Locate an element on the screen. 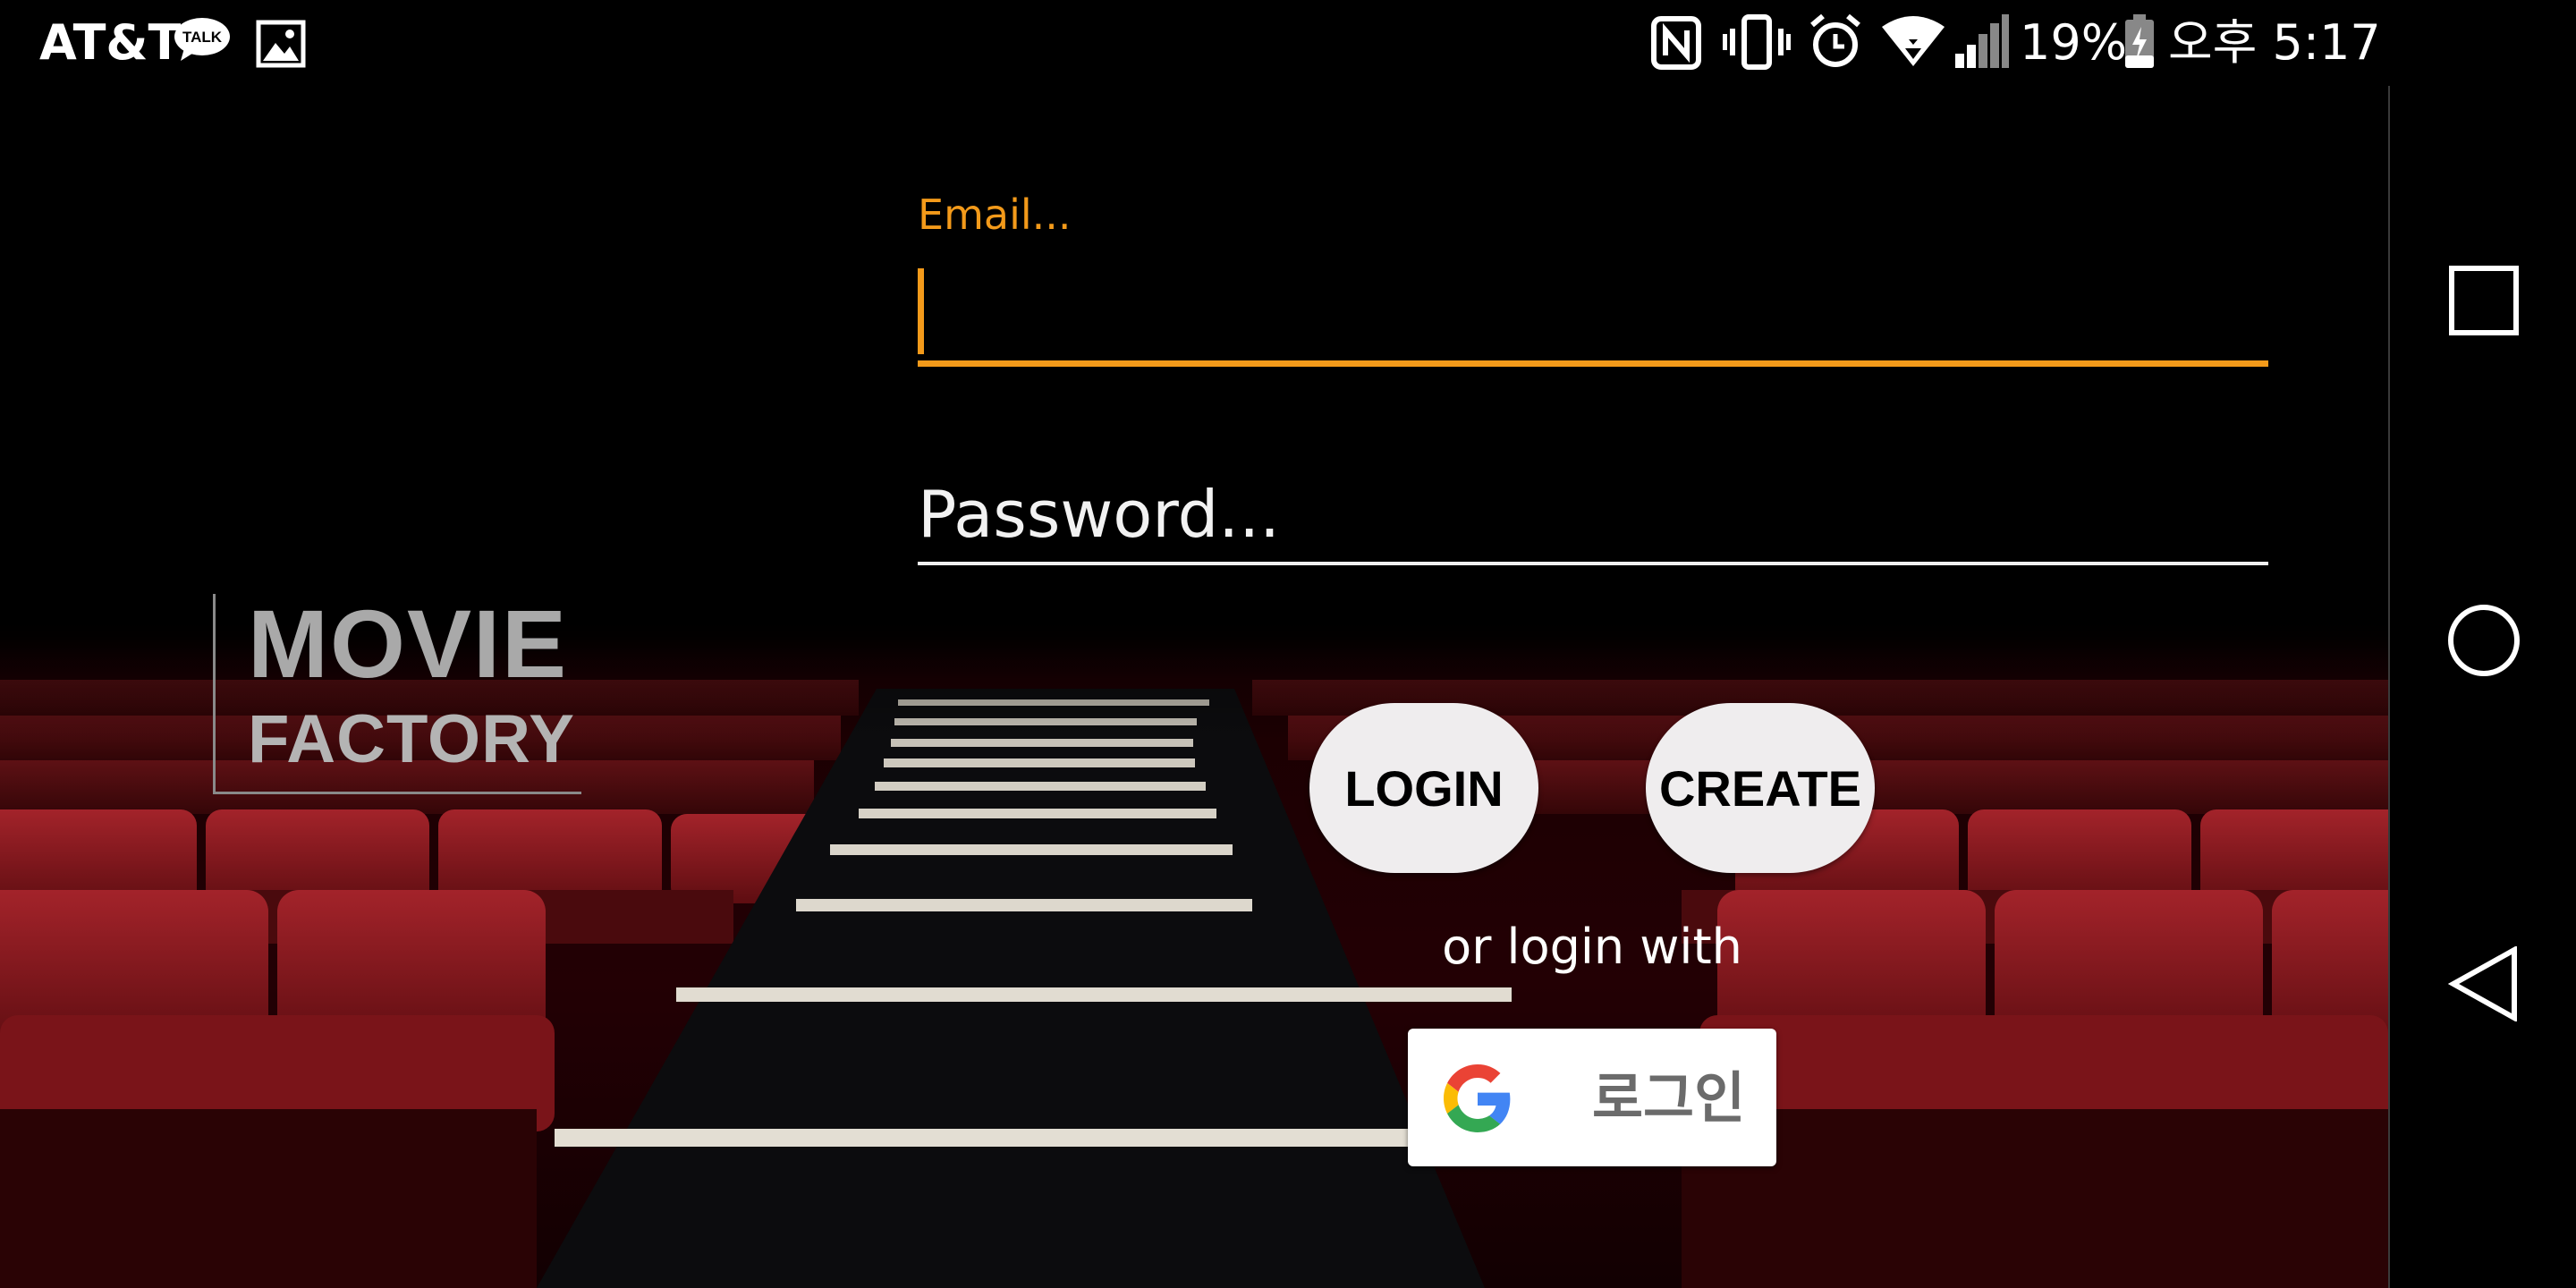  google-g-icon is located at coordinates (1477, 1098).